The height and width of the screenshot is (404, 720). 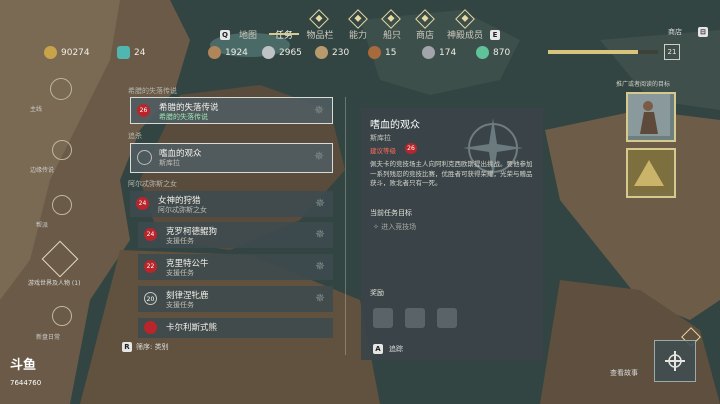 What do you see at coordinates (169, 163) in the screenshot?
I see `quest-subtitle: 斯库拉` at bounding box center [169, 163].